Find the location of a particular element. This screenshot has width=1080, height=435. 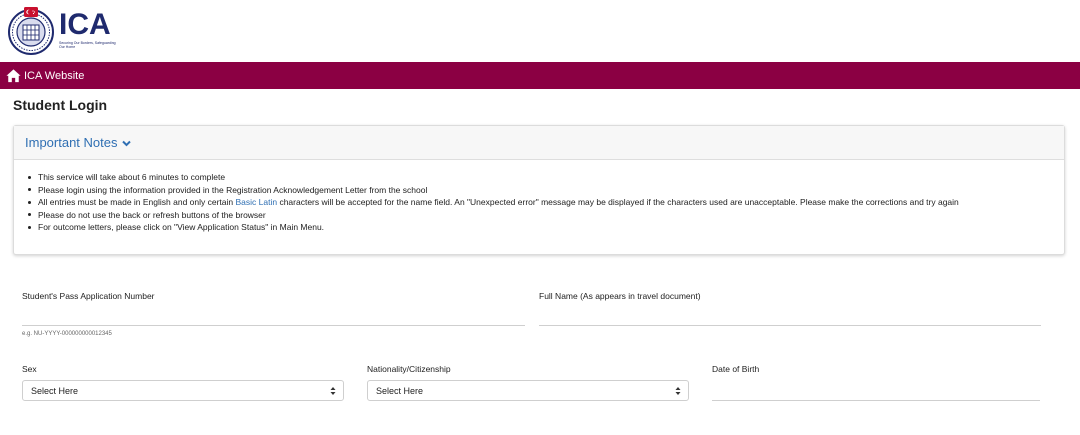

nav-label: ICA Website is located at coordinates (54, 75).